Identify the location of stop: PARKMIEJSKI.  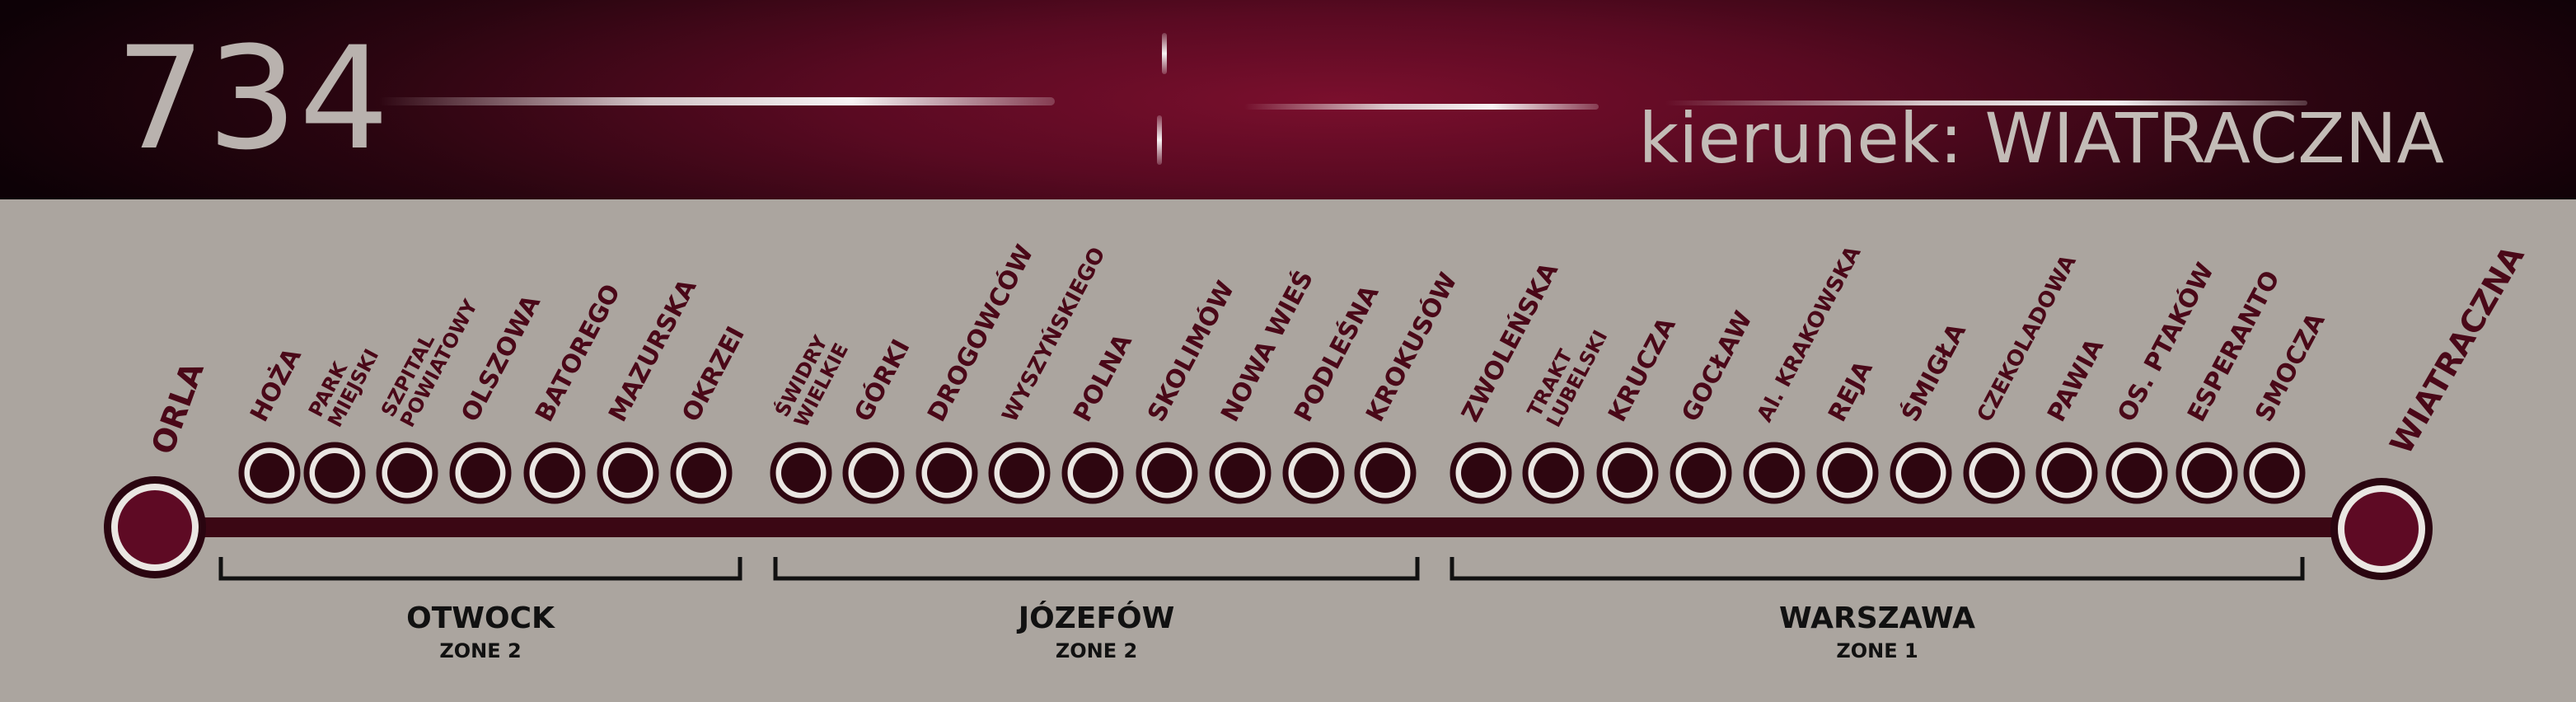
(343, 419).